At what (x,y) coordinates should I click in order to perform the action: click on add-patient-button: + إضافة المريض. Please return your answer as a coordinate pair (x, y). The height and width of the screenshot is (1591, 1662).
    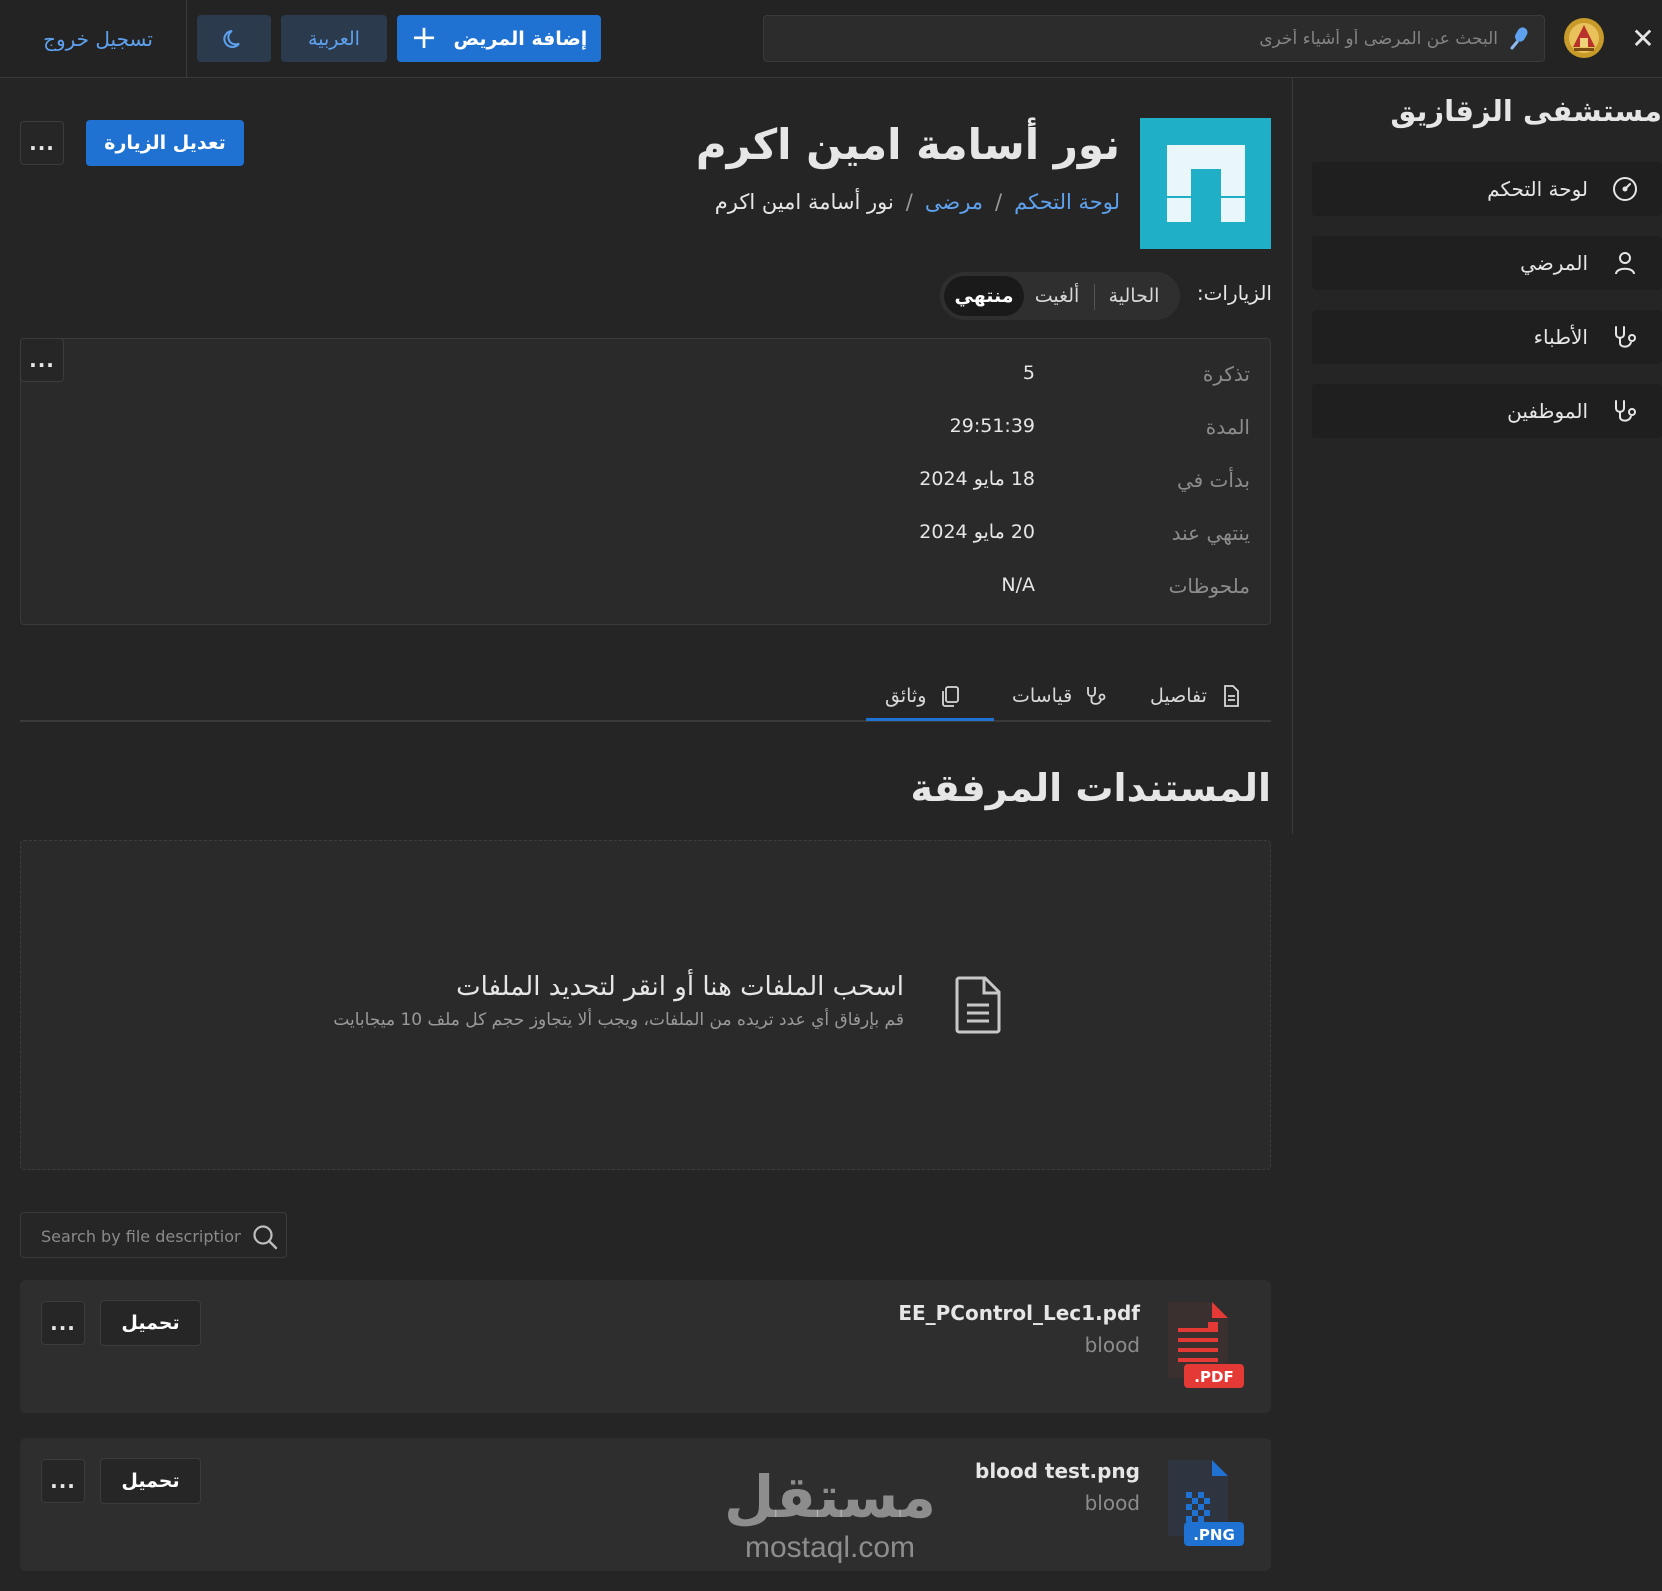
    Looking at the image, I should click on (499, 38).